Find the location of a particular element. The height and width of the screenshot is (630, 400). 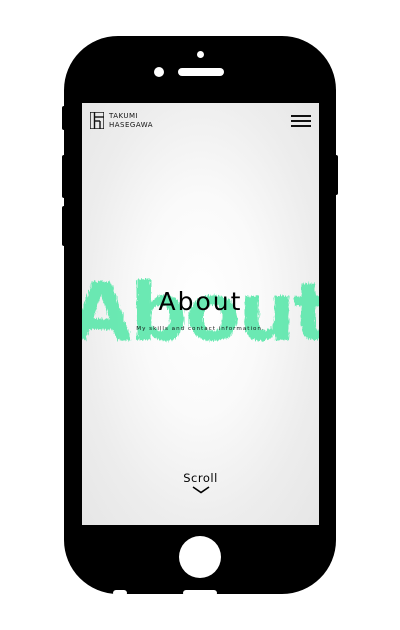

phone-power-button is located at coordinates (335, 175).